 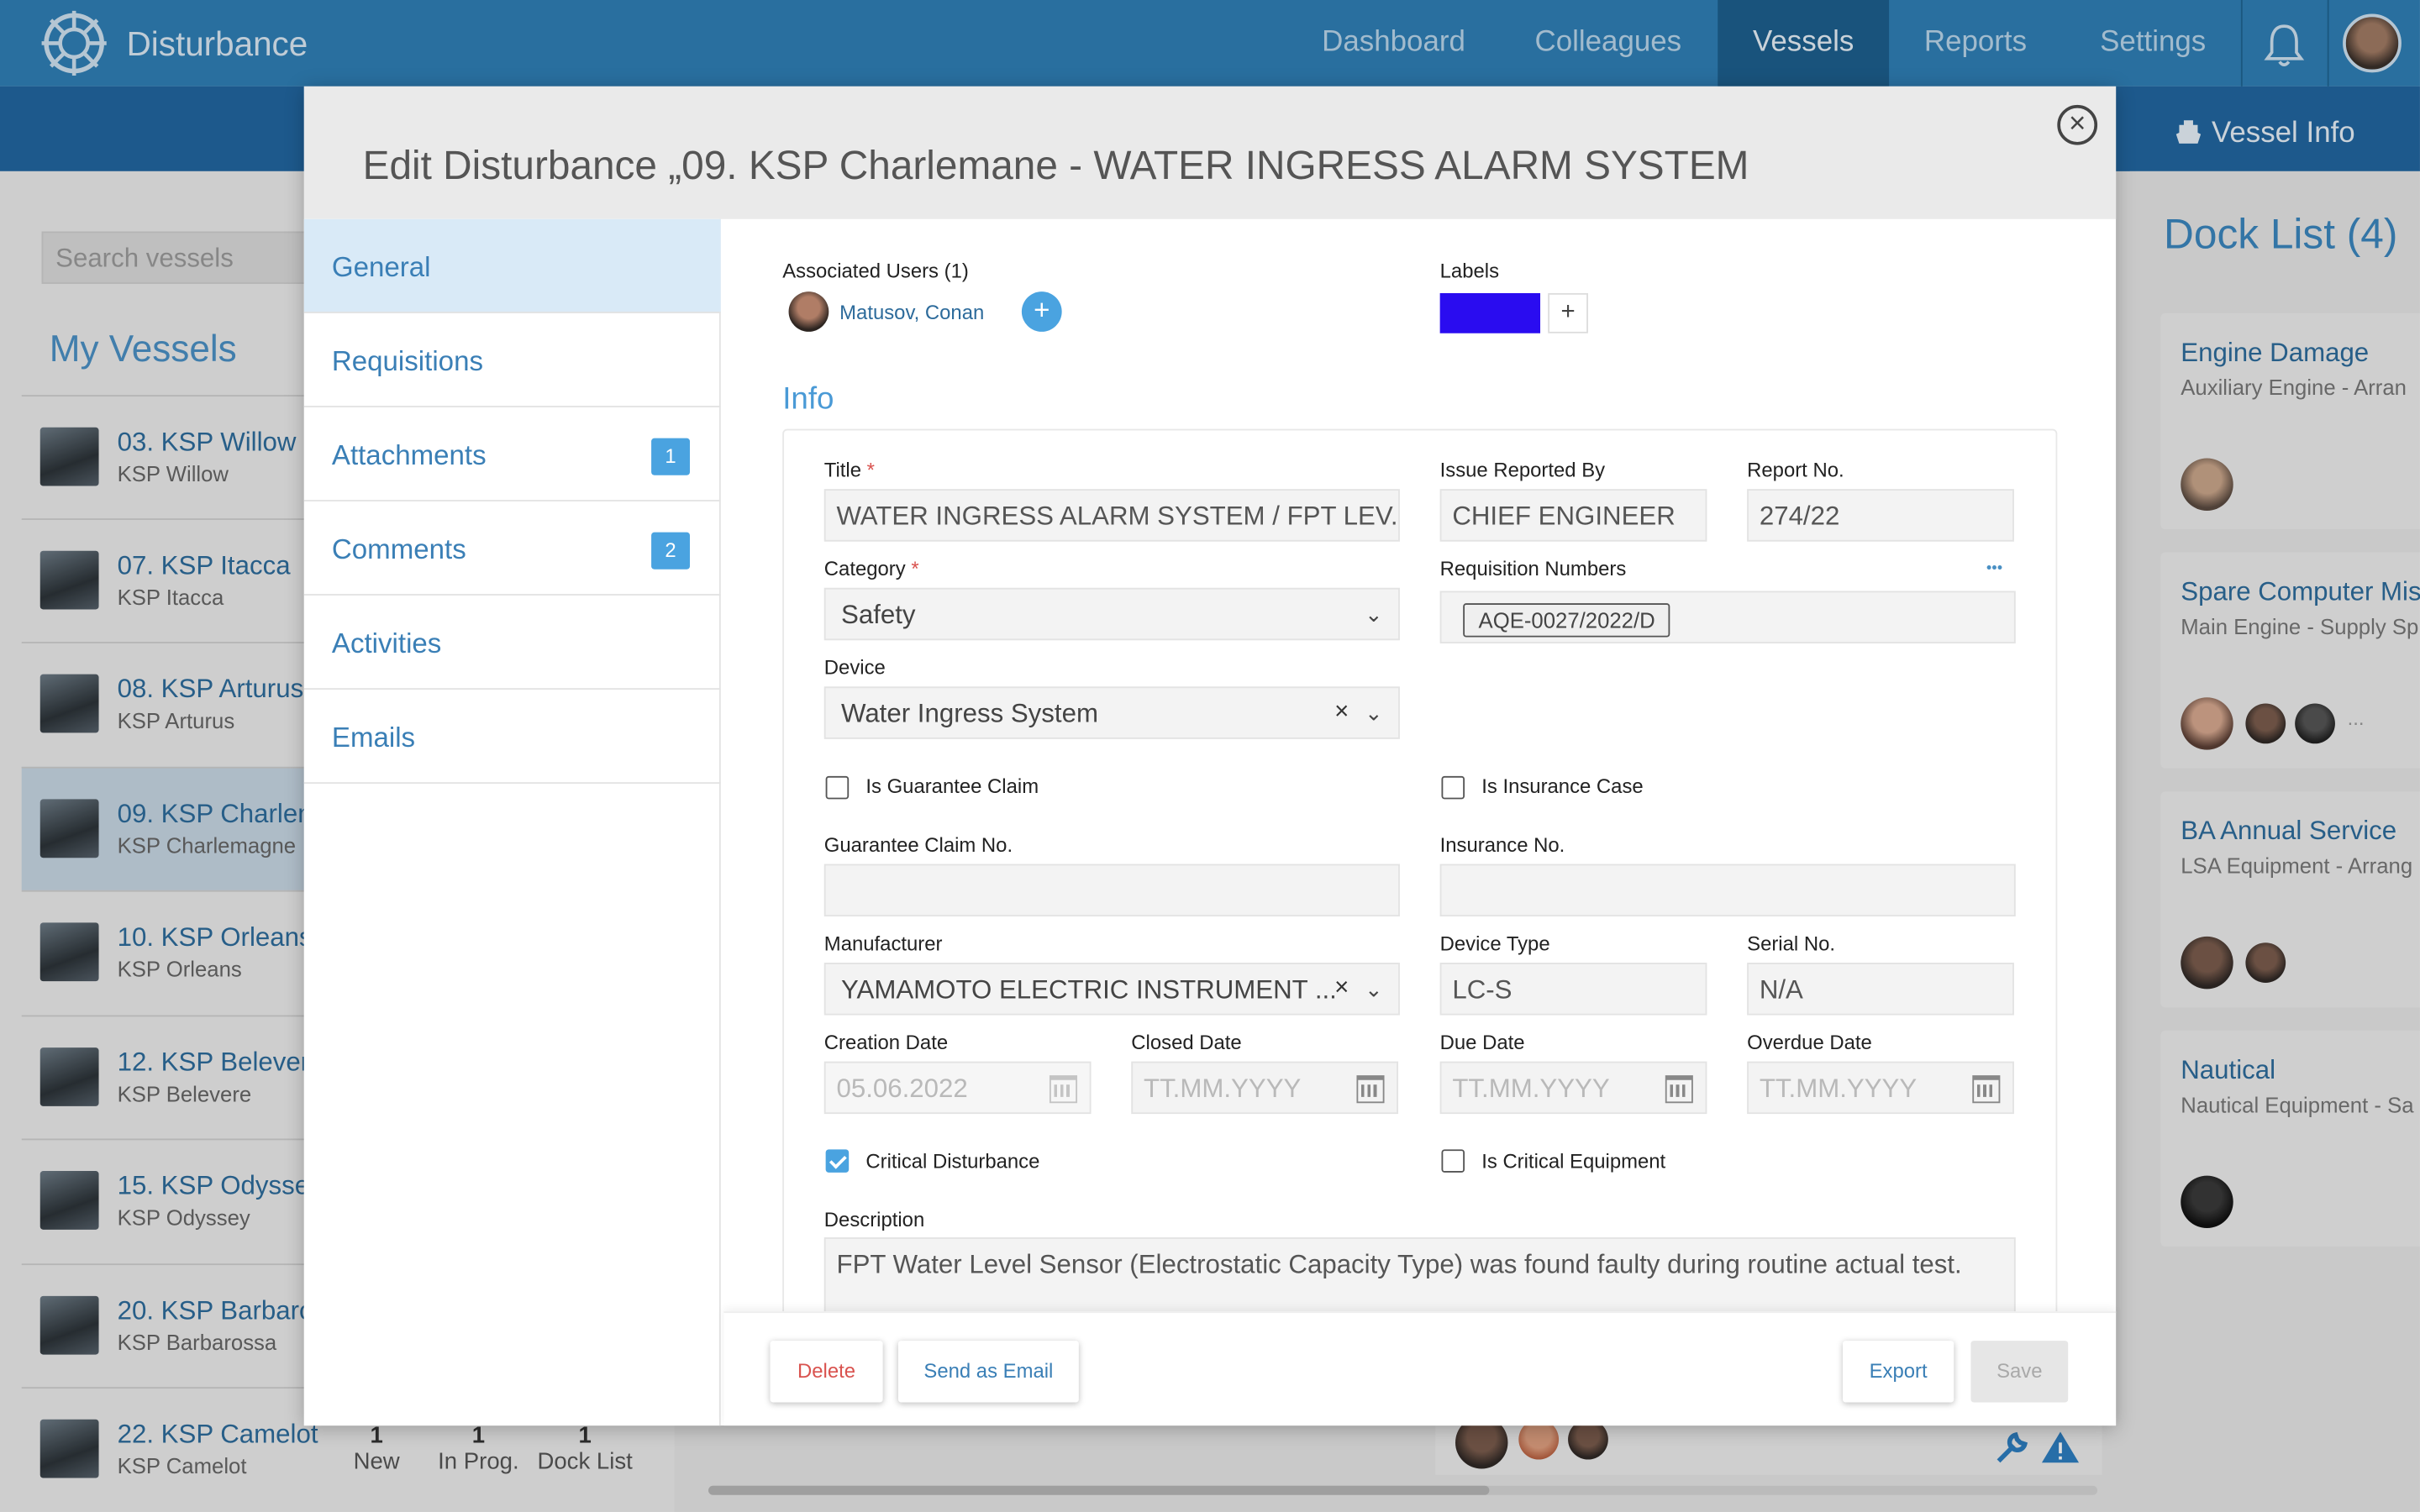 I want to click on guarantee-claim-no-label: Guarantee Claim No., so click(x=918, y=844).